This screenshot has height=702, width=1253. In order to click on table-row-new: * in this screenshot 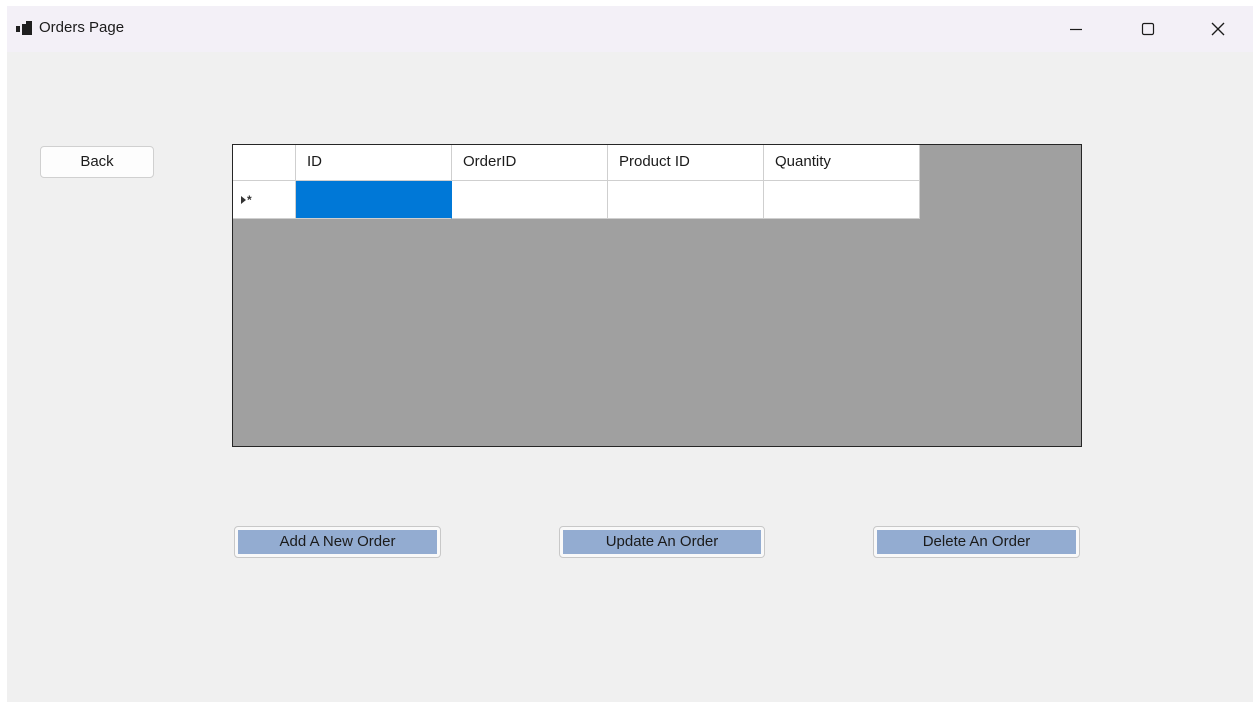, I will do `click(576, 200)`.